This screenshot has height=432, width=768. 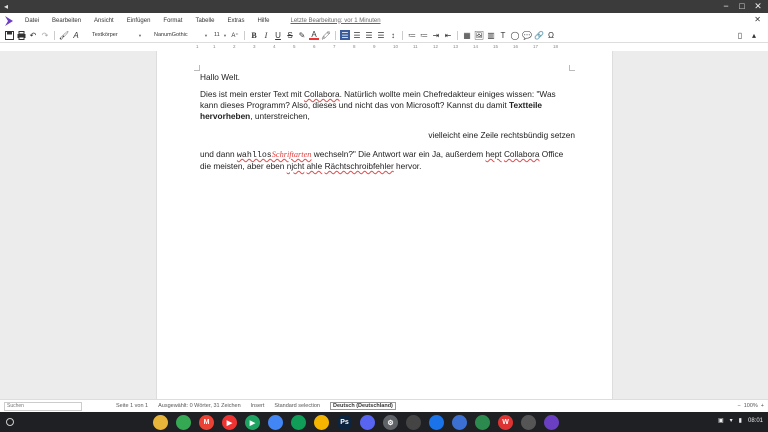 What do you see at coordinates (436, 422) in the screenshot?
I see `files-icon` at bounding box center [436, 422].